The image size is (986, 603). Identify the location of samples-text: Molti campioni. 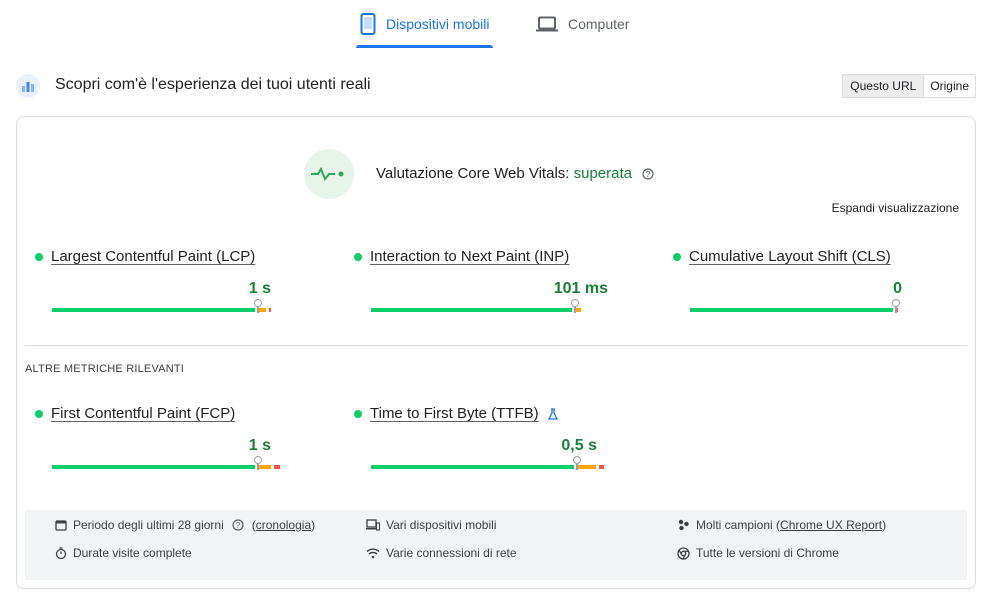
(734, 525).